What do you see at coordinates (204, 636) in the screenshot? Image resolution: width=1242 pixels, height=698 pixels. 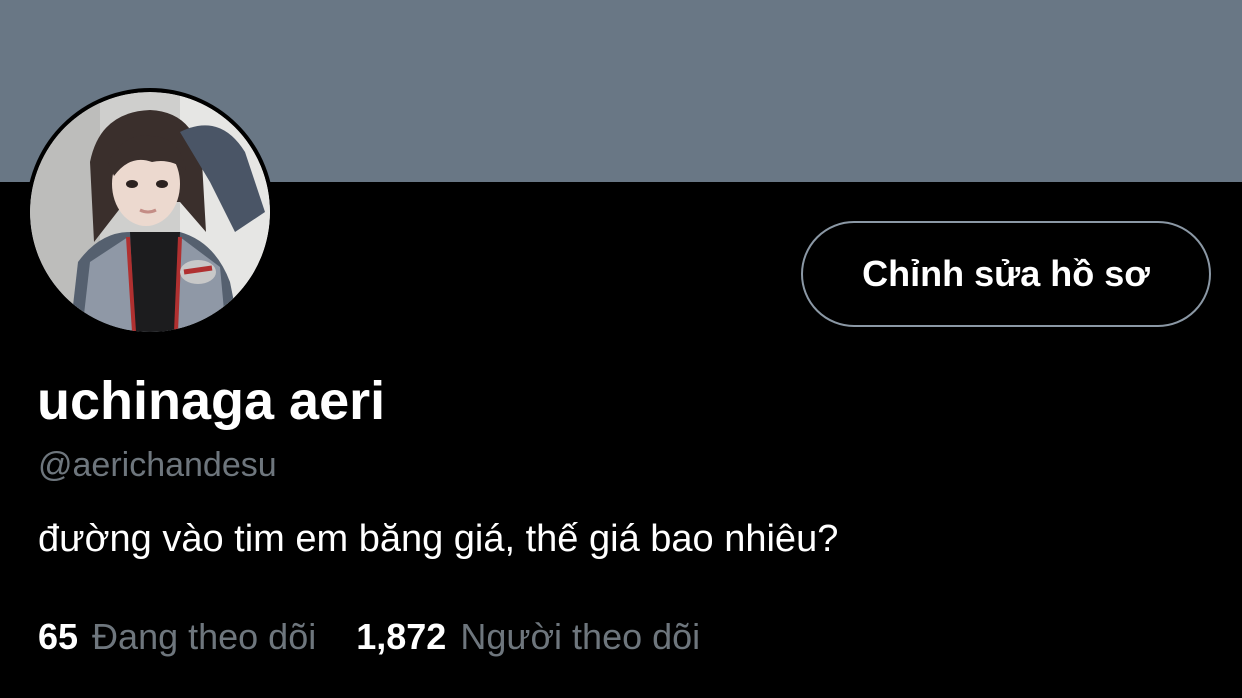 I see `following-label: Đang theo dõi` at bounding box center [204, 636].